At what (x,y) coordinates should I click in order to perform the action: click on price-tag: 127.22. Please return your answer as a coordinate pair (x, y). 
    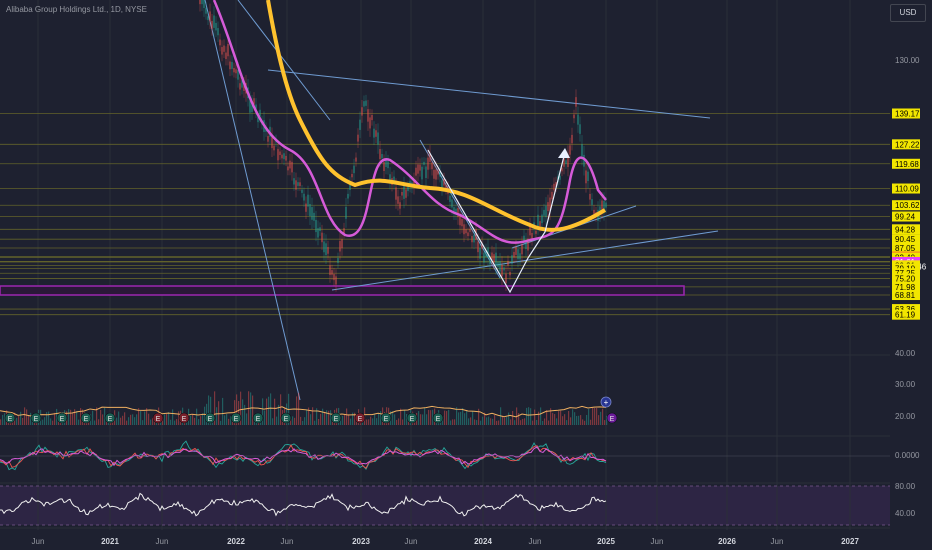
    Looking at the image, I should click on (906, 144).